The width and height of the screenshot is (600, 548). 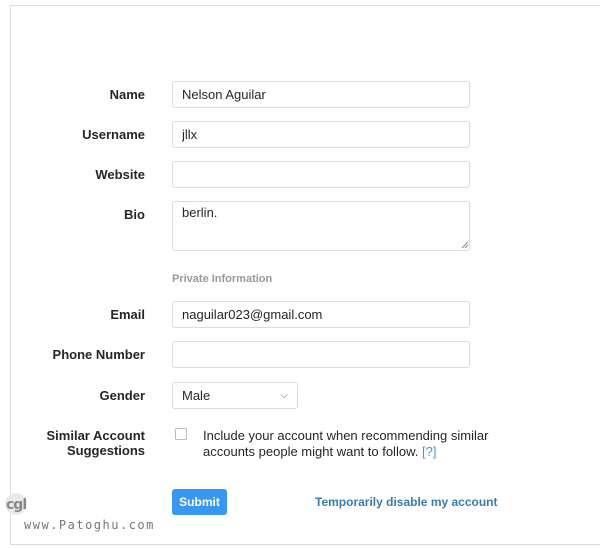 I want to click on phone-label: Phone Number, so click(x=98, y=354).